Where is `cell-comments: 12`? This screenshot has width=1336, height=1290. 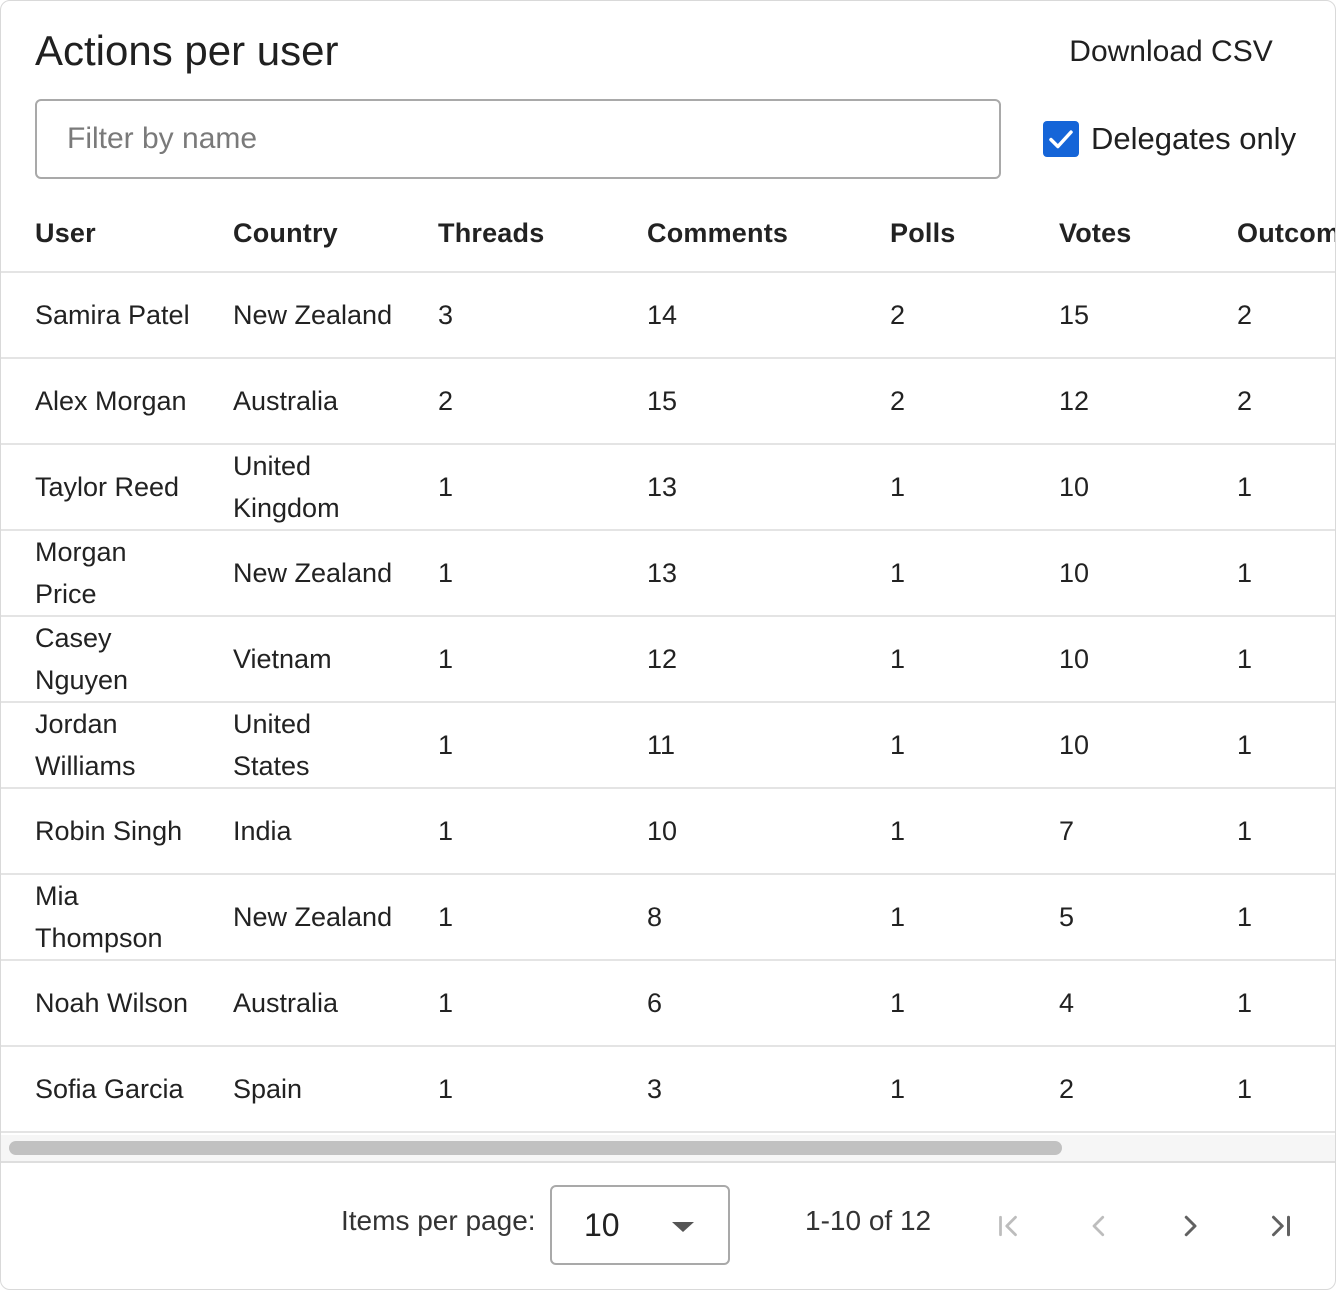 cell-comments: 12 is located at coordinates (662, 659).